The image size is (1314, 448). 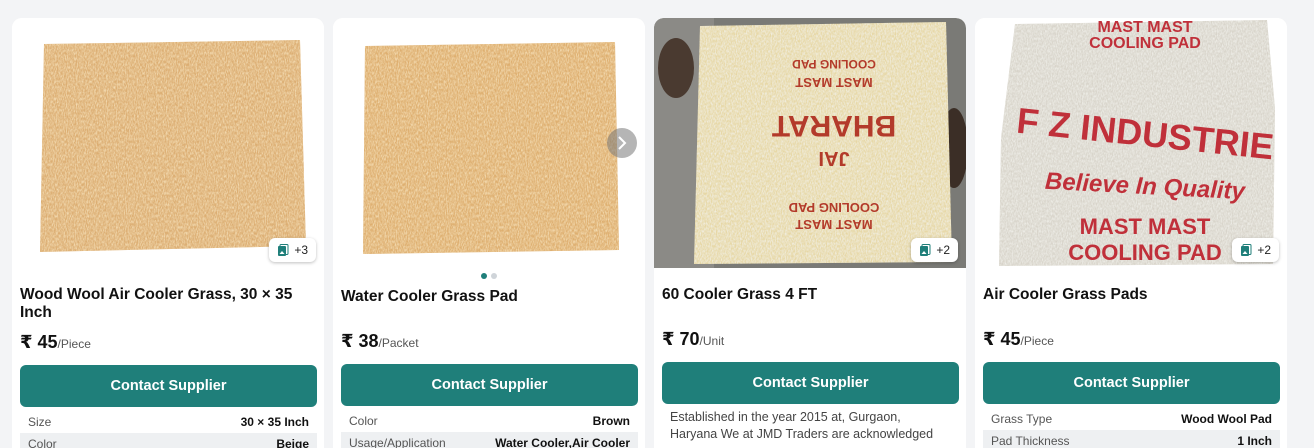 What do you see at coordinates (168, 304) in the screenshot?
I see `product-title: Wood Wool Air Cooler Grass, 30 × 35 Inch` at bounding box center [168, 304].